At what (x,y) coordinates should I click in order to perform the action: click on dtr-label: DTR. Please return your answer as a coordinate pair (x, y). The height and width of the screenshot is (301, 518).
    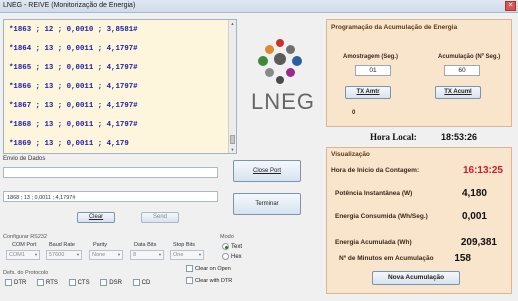
    Looking at the image, I should click on (20, 283).